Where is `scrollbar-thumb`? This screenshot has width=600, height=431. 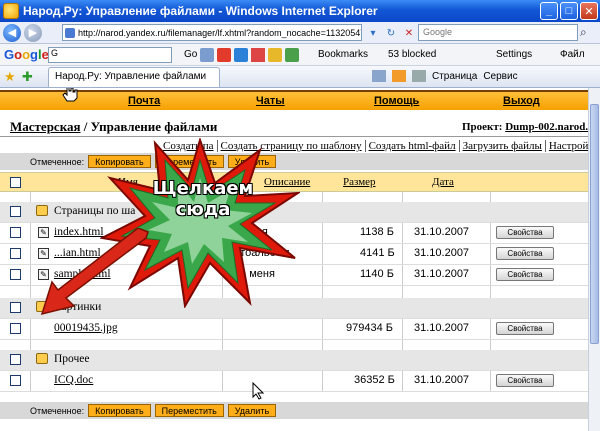 scrollbar-thumb is located at coordinates (594, 224).